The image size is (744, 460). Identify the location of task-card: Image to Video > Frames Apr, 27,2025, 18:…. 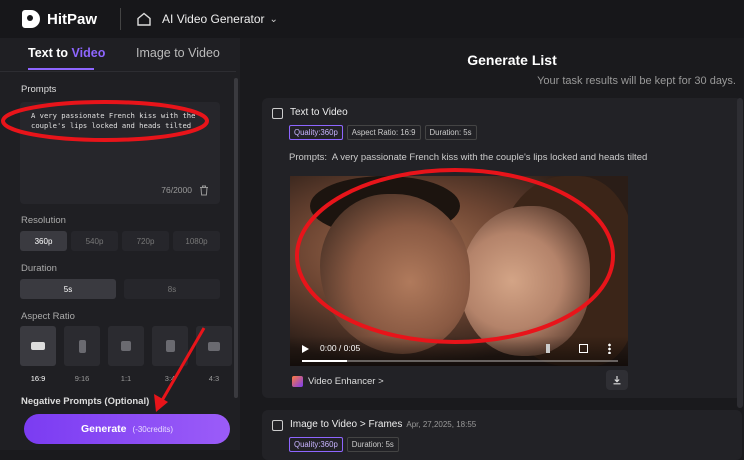
(502, 435).